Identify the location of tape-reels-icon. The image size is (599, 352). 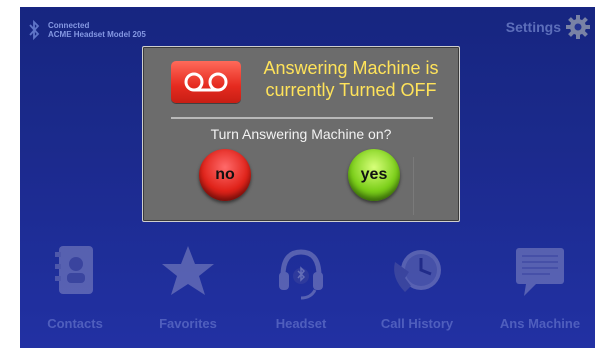
(206, 82).